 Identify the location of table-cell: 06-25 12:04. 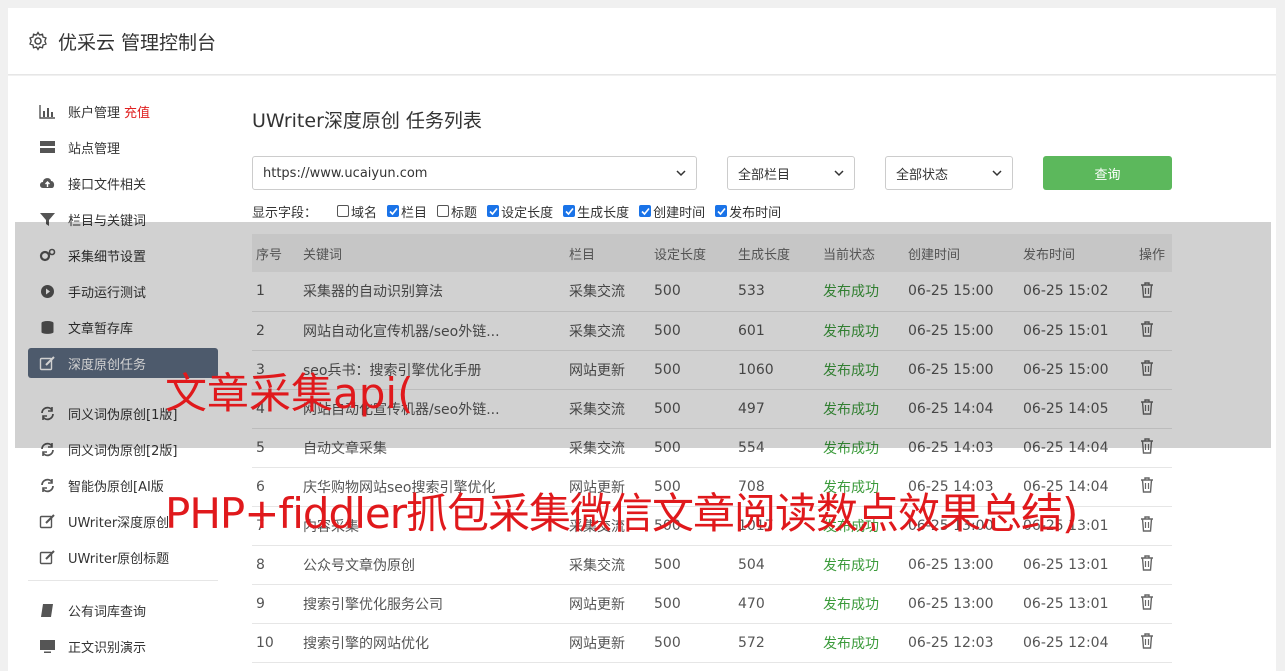
(1077, 643).